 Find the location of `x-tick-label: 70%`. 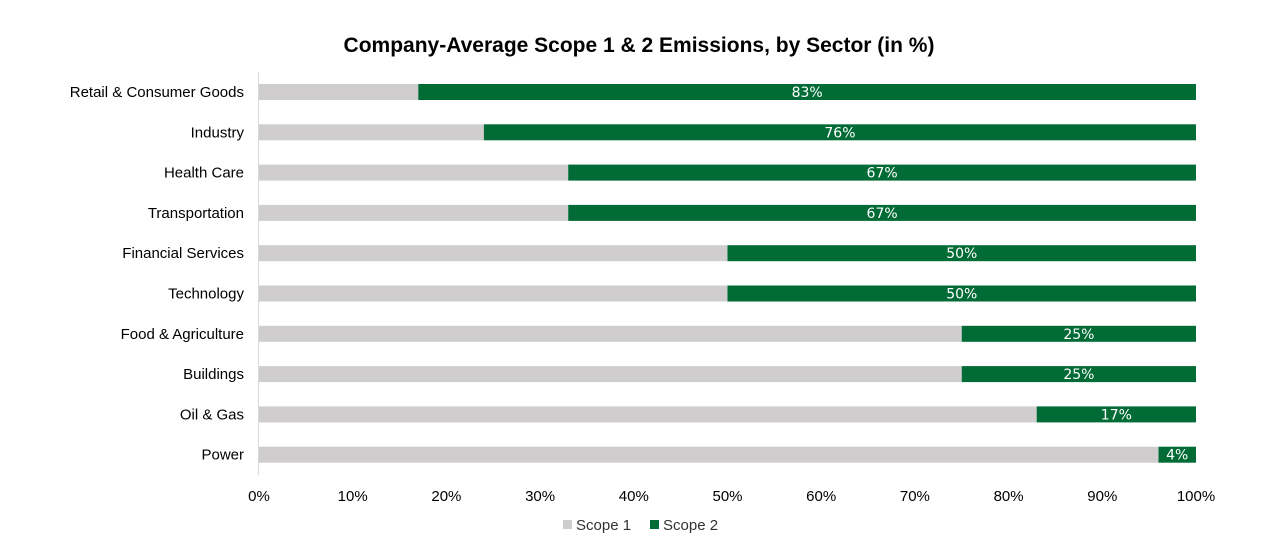

x-tick-label: 70% is located at coordinates (915, 496).